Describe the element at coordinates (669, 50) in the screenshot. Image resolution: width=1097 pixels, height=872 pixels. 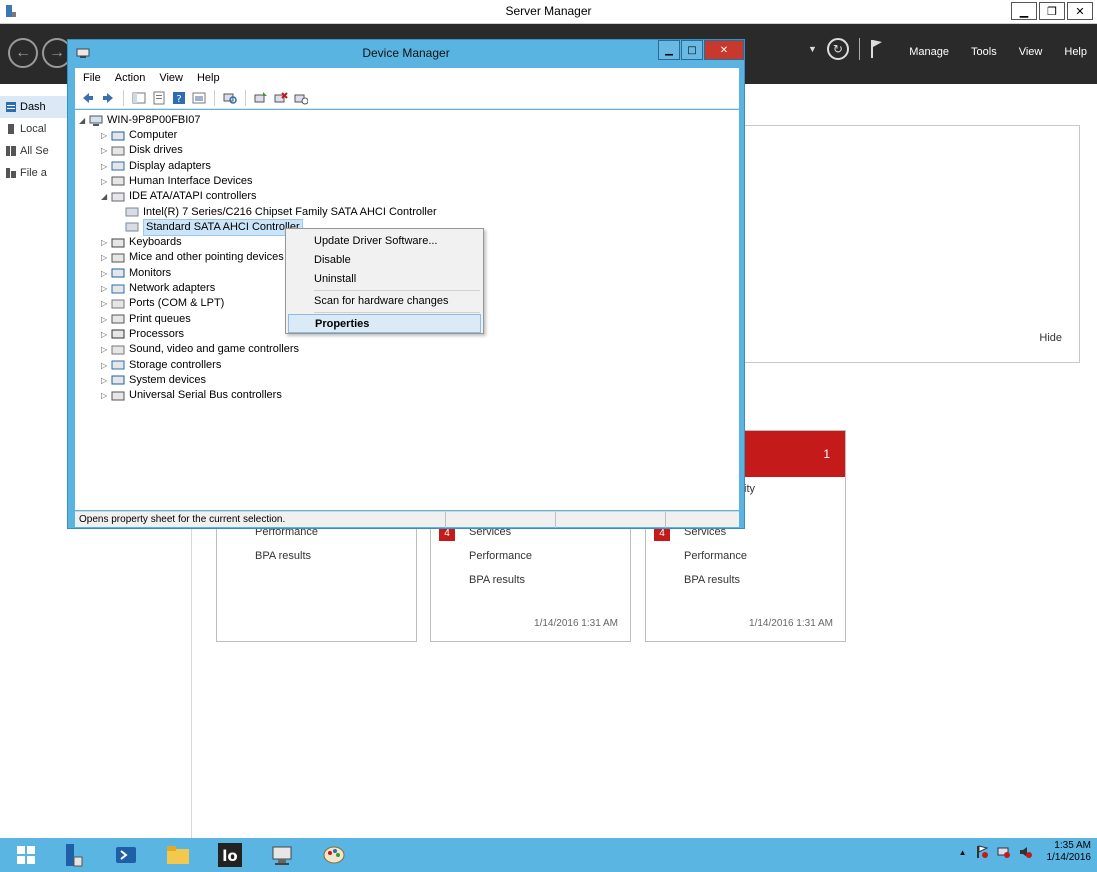
I see `dm-minimize-button: ▁` at that location.